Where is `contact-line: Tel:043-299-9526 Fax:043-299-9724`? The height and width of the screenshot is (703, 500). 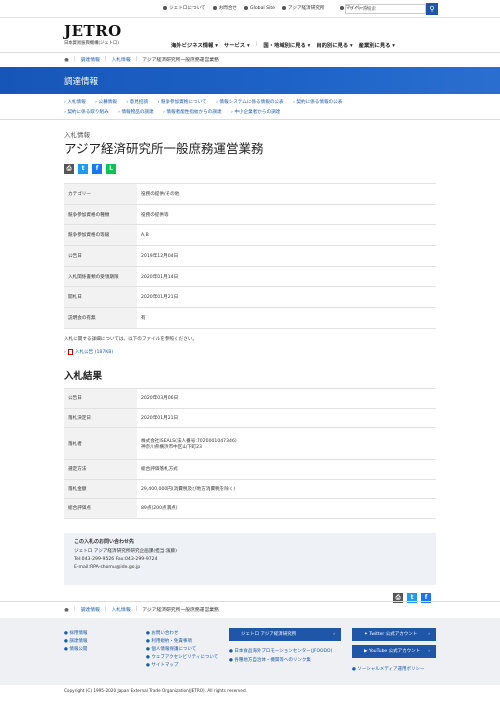
contact-line: Tel:043-299-9526 Fax:043-299-9724 is located at coordinates (116, 559).